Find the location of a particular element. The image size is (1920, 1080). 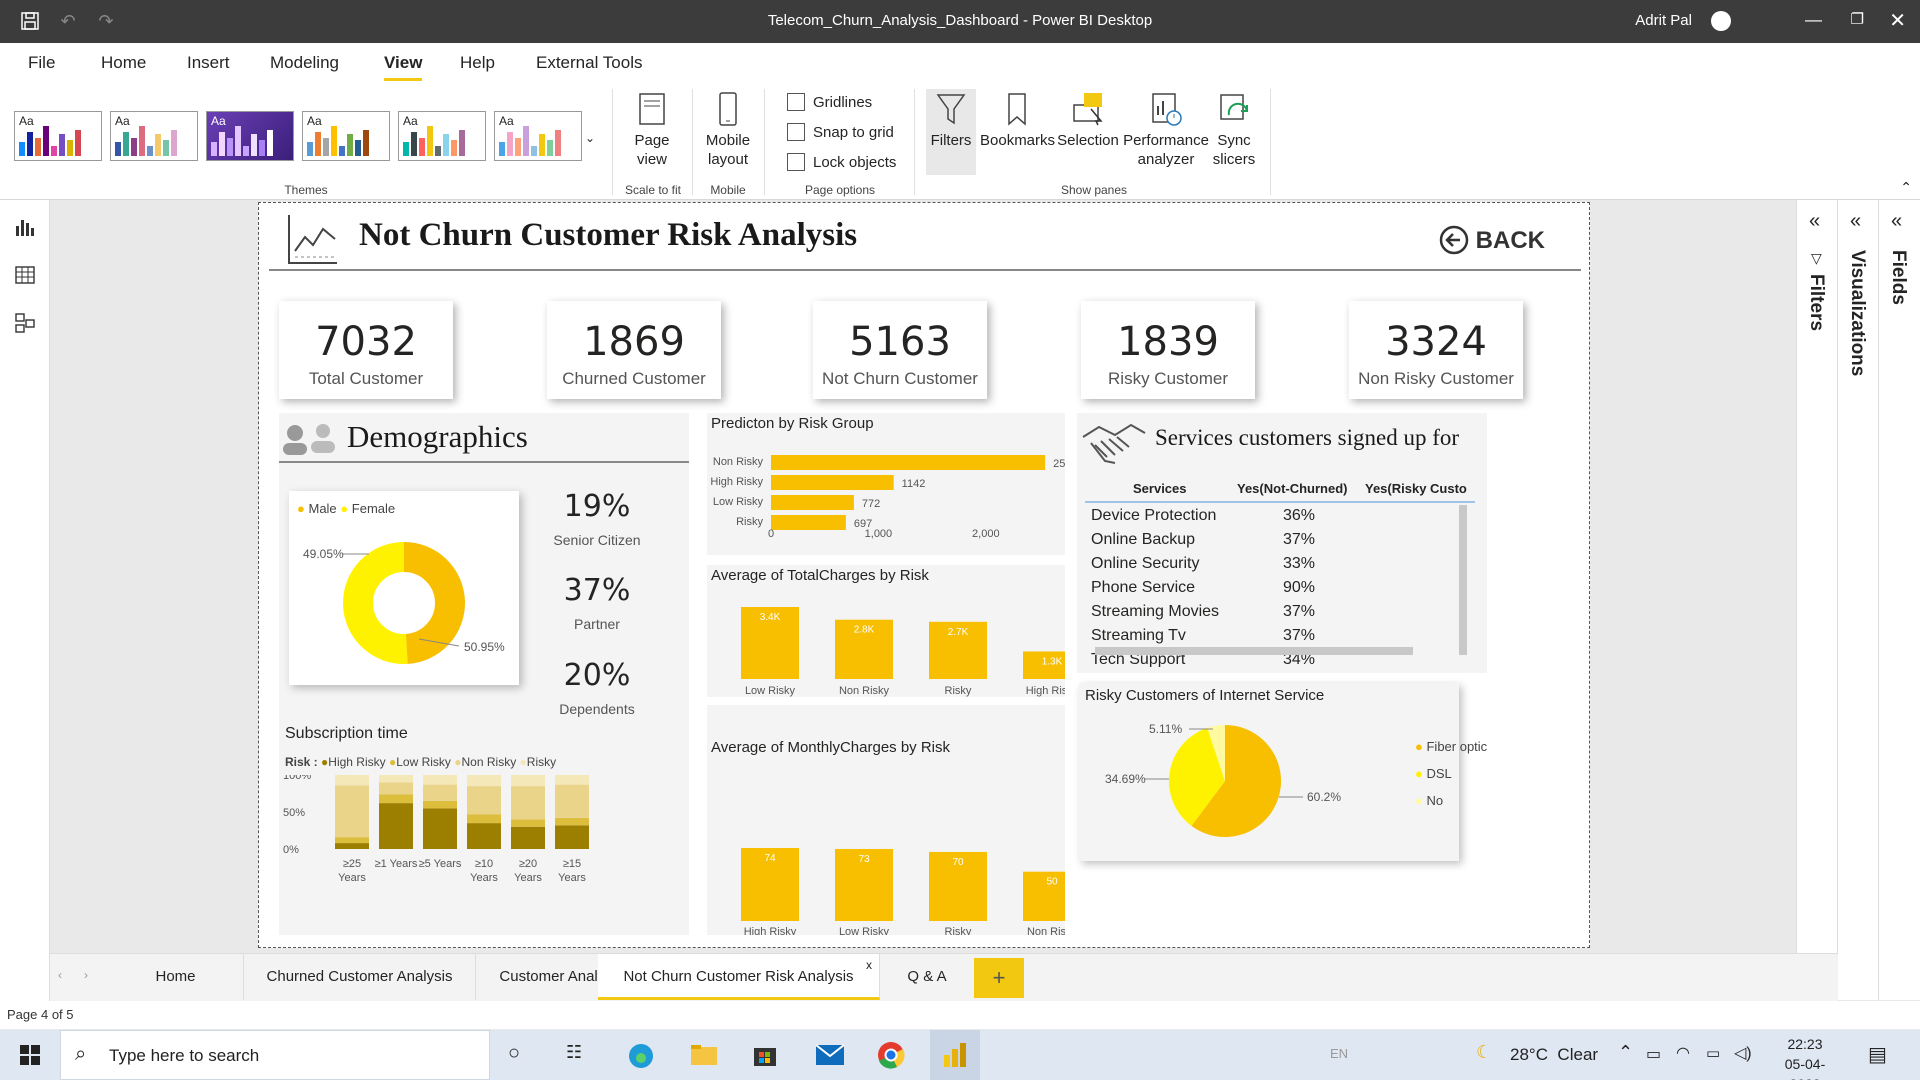

legend-risky: Risky is located at coordinates (541, 762).